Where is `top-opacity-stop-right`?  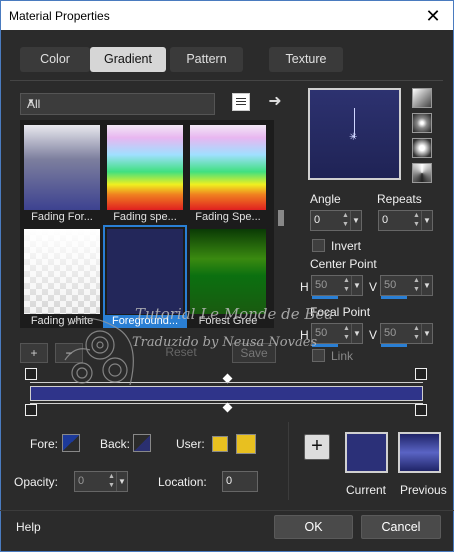
top-opacity-stop-right is located at coordinates (421, 374).